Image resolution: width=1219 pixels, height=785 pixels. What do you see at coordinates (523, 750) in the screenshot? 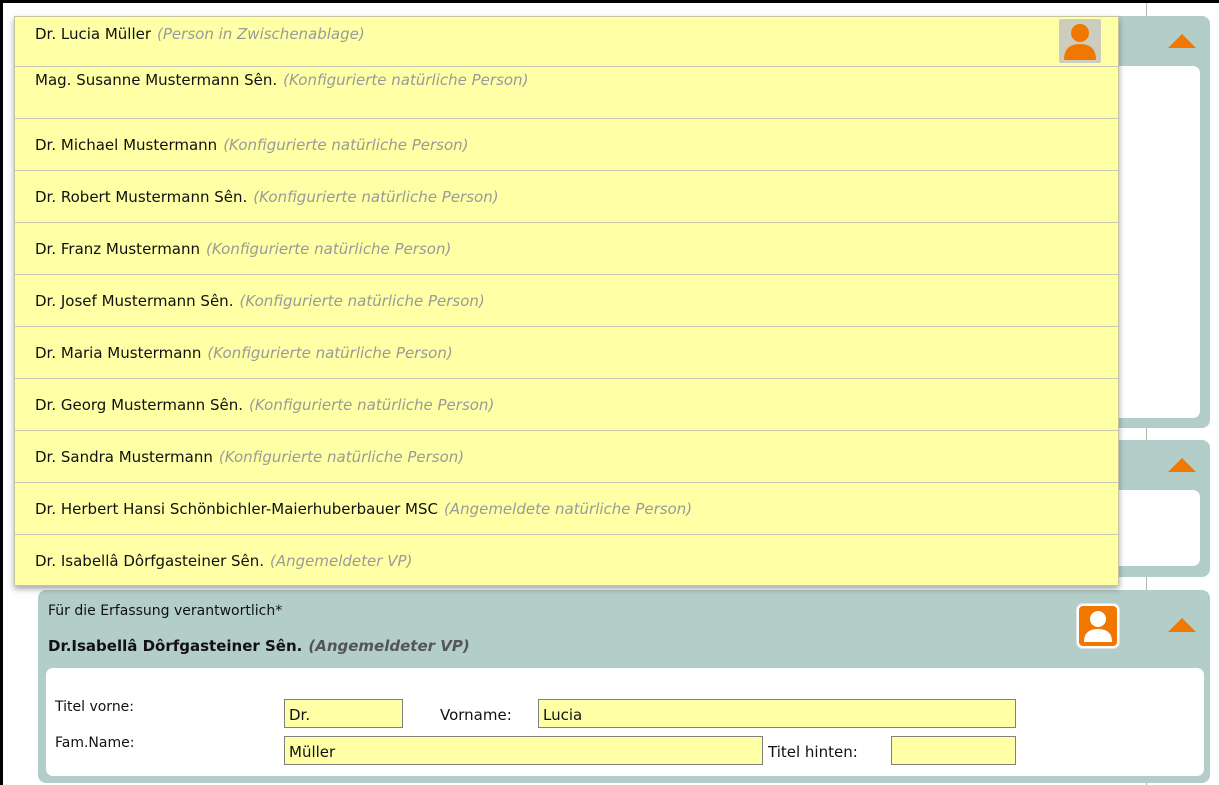
I see `famname-input: Müller` at bounding box center [523, 750].